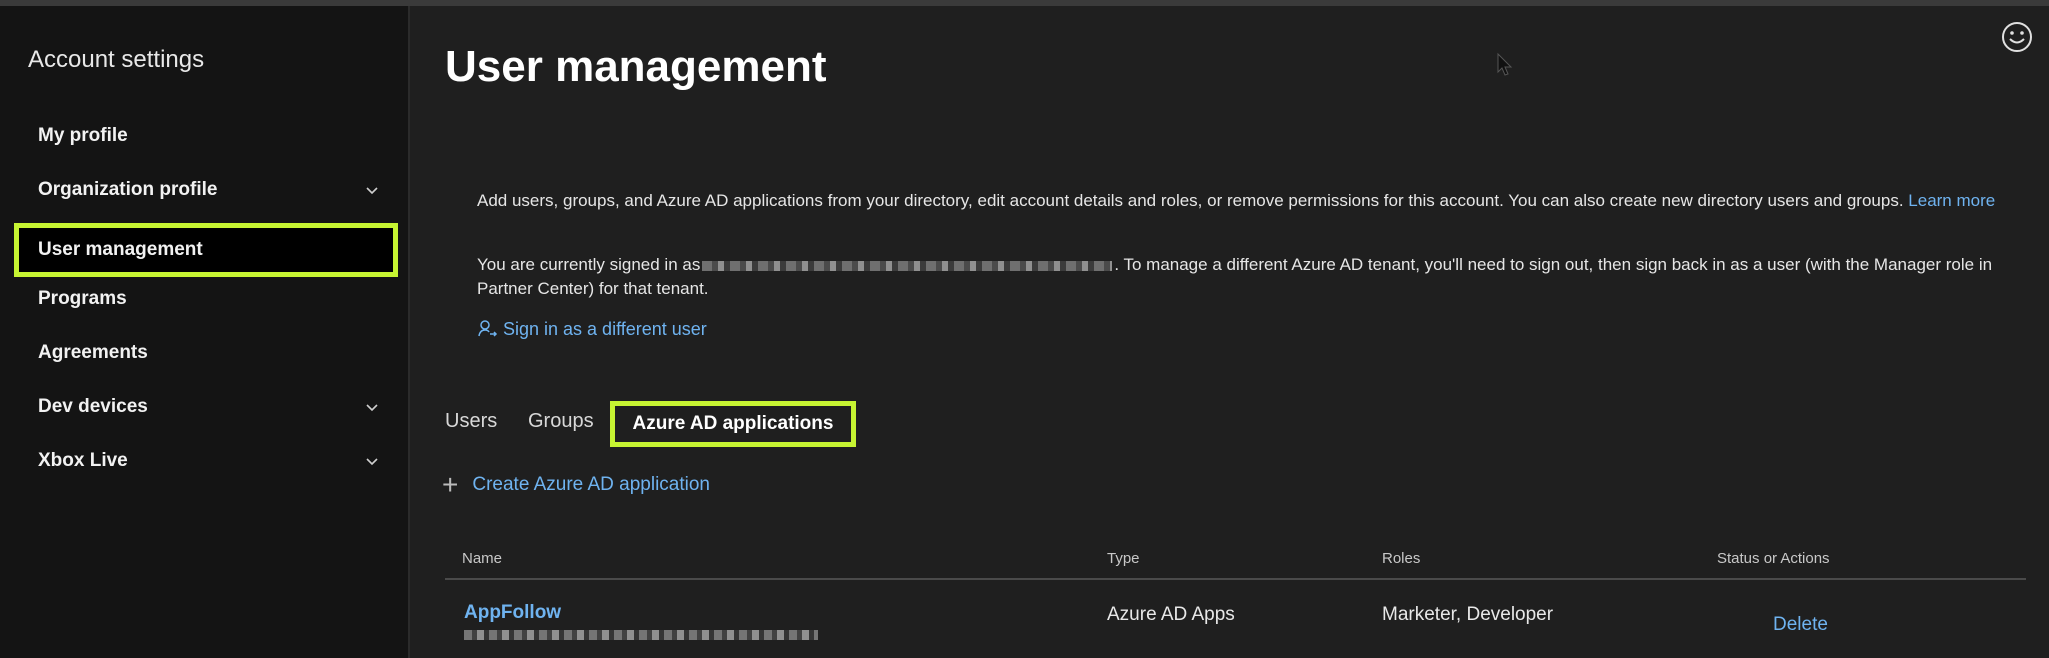 Image resolution: width=2049 pixels, height=658 pixels. What do you see at coordinates (82, 298) in the screenshot?
I see `sidebar-item-label: Programs` at bounding box center [82, 298].